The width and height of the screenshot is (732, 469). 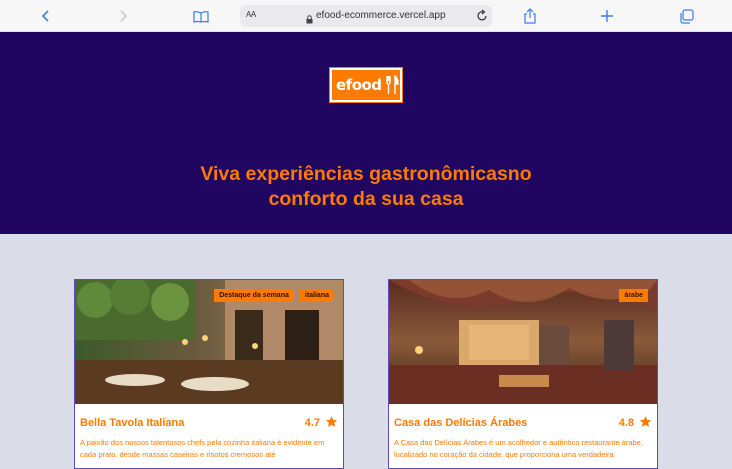 I want to click on restaurant-photo, so click(x=523, y=342).